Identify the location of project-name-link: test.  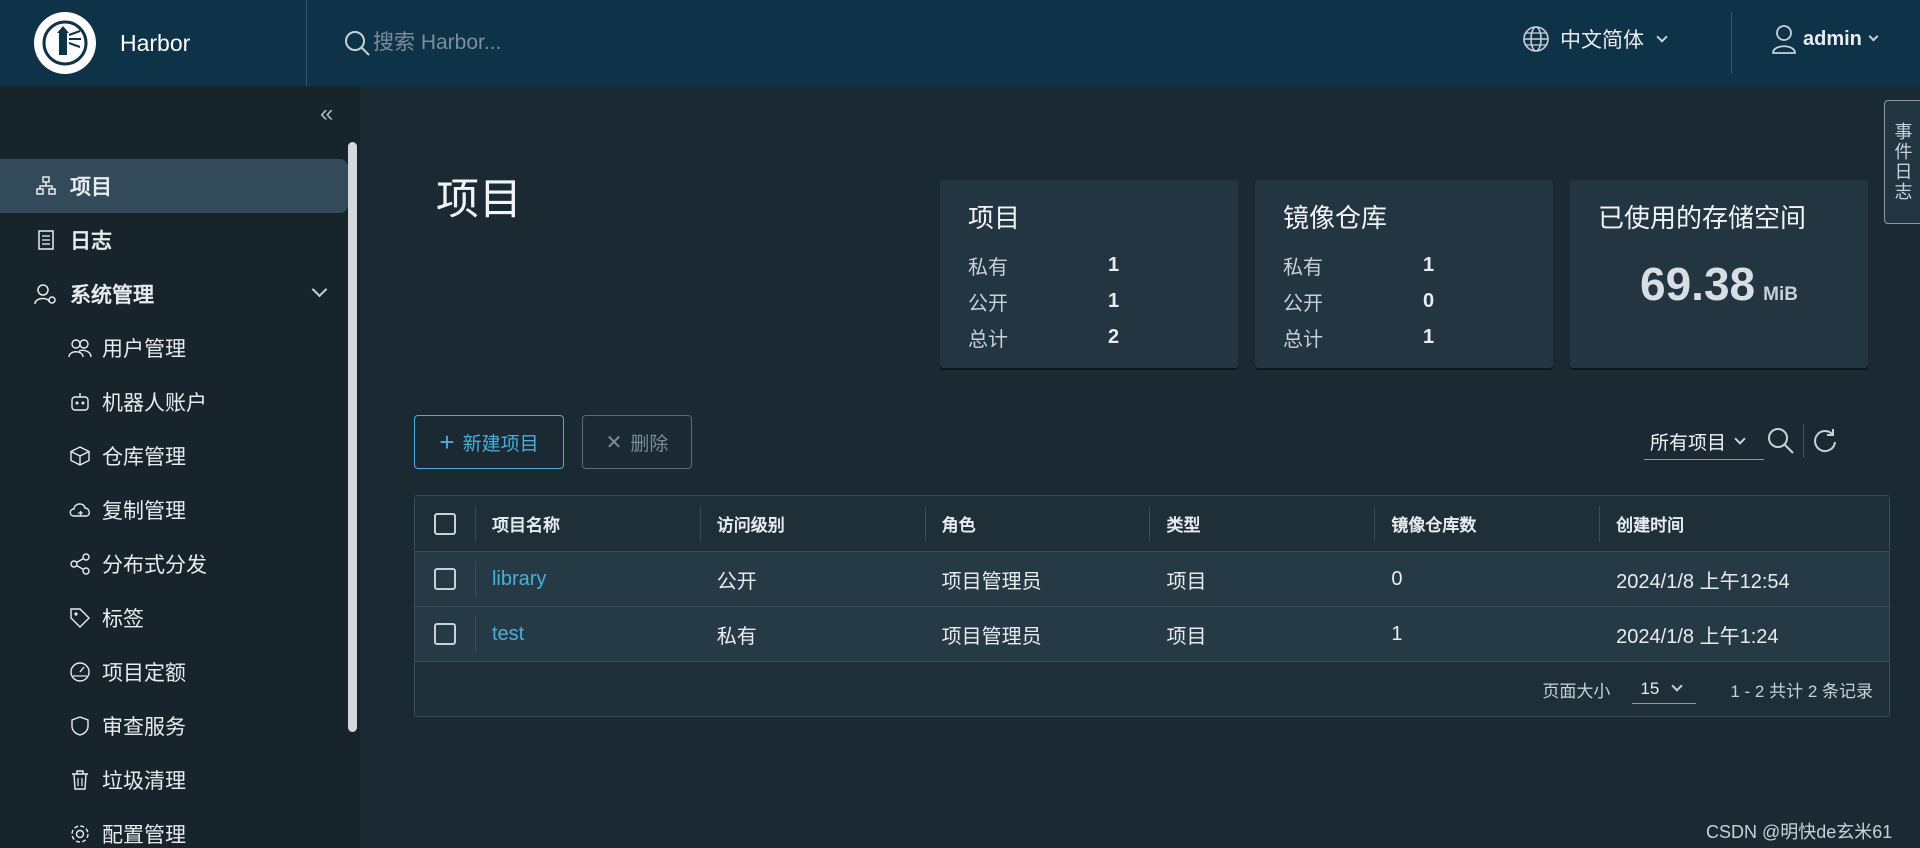
(587, 634).